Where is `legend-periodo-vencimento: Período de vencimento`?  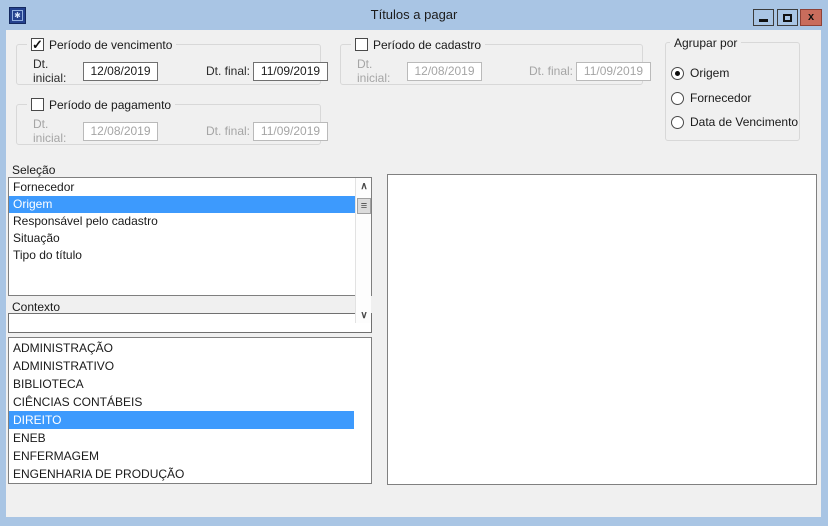 legend-periodo-vencimento: Período de vencimento is located at coordinates (102, 45).